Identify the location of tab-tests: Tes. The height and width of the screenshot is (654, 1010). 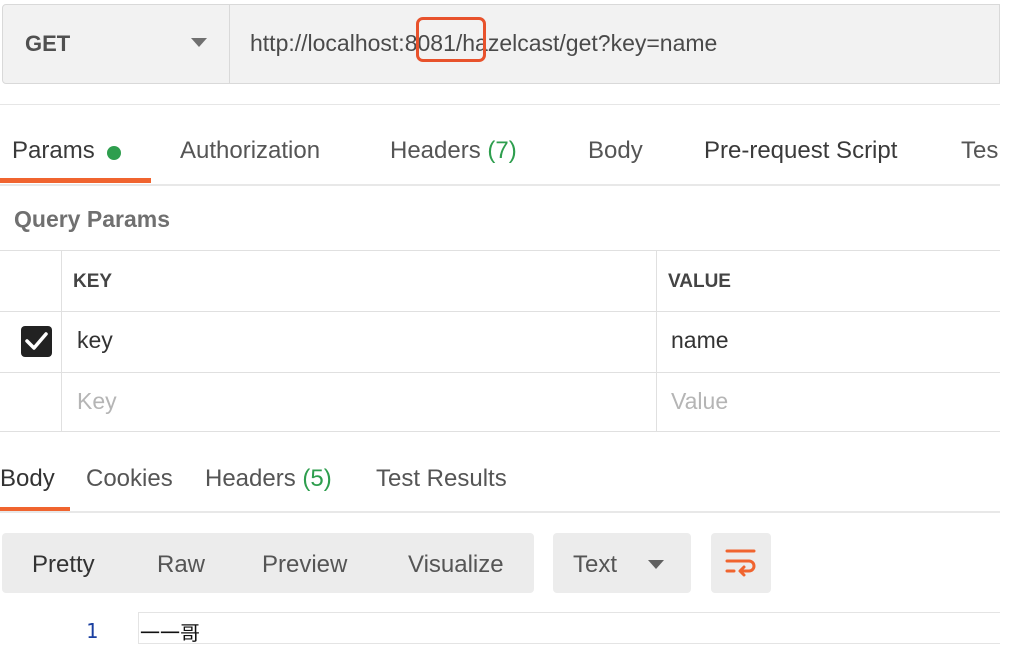
(979, 151).